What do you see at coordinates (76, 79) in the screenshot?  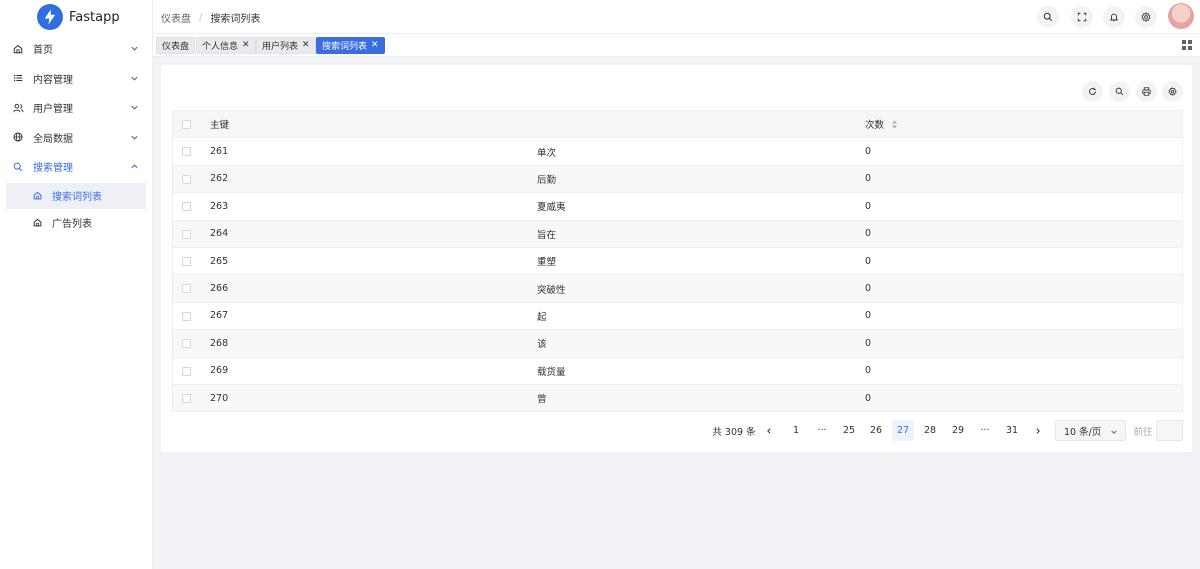 I see `sidebar-item-content: 内容管理` at bounding box center [76, 79].